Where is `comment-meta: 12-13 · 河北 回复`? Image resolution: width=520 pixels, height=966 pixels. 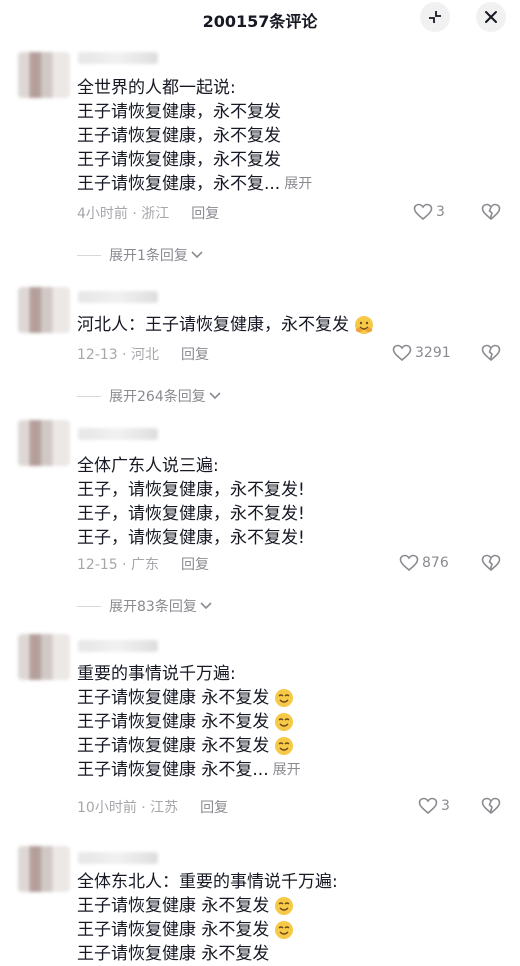
comment-meta: 12-13 · 河北 回复 is located at coordinates (143, 354).